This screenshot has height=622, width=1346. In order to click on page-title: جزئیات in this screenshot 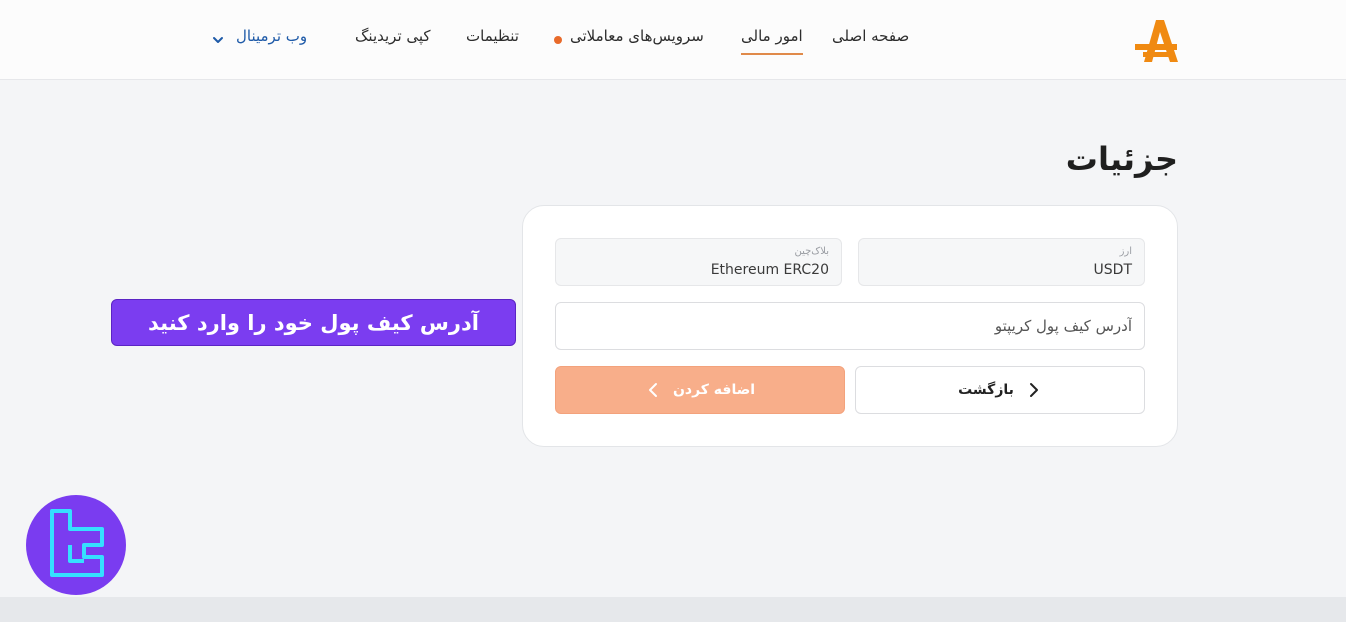, I will do `click(1121, 159)`.